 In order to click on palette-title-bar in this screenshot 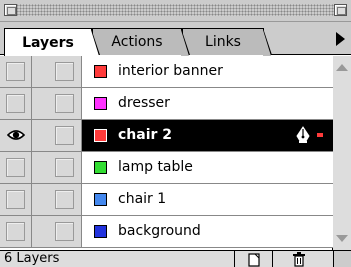, I will do `click(175, 11)`.